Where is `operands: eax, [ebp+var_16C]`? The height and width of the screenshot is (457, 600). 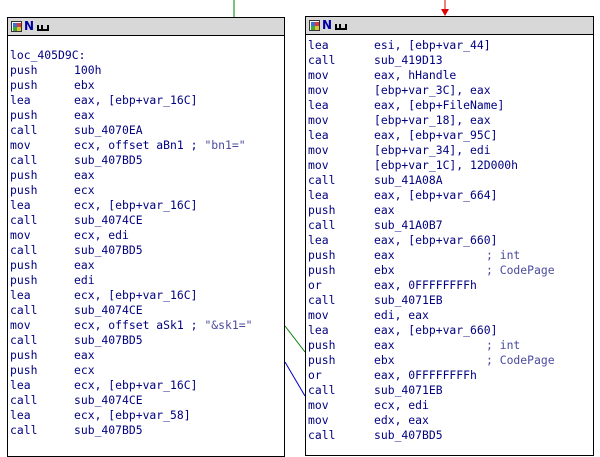
operands: eax, [ebp+var_16C] is located at coordinates (136, 100).